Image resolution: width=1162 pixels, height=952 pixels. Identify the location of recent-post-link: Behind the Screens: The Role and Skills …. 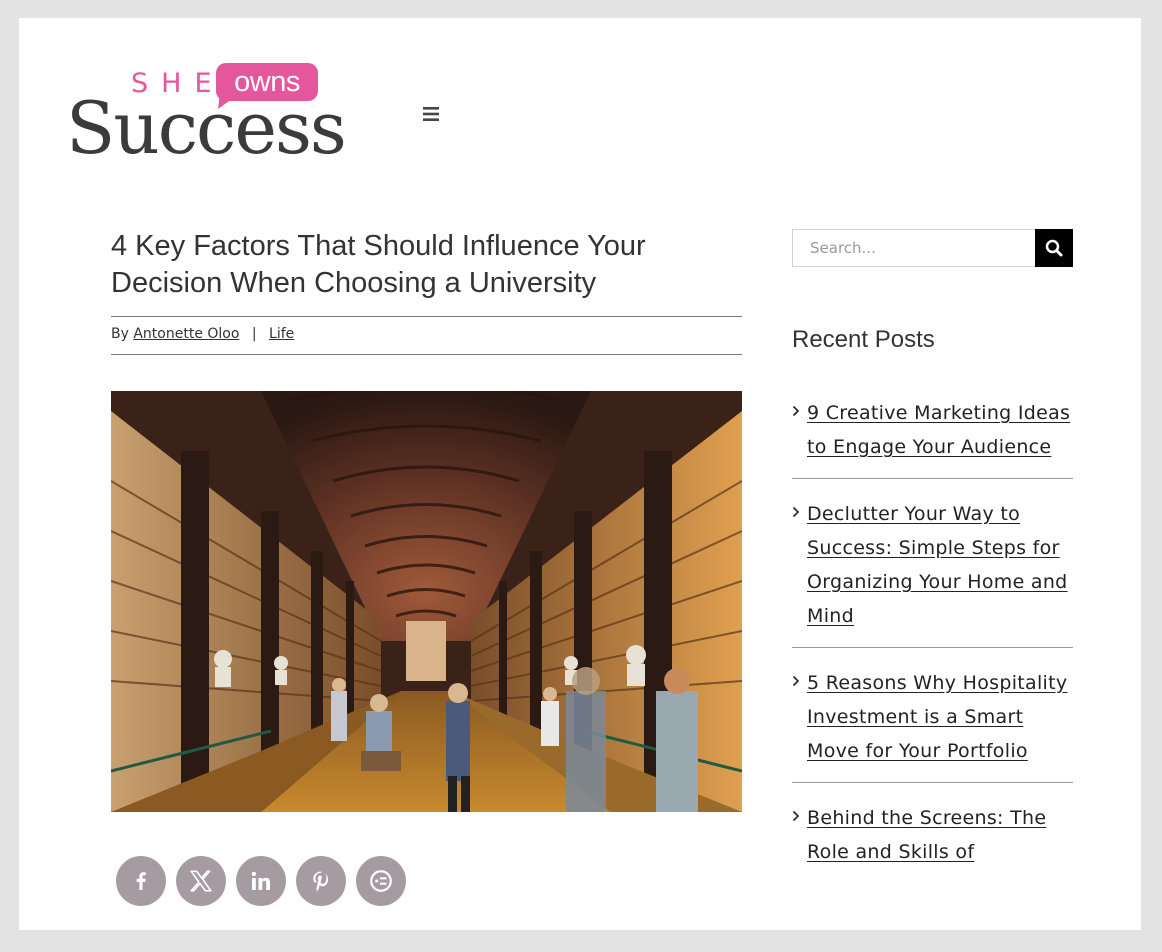
(926, 835).